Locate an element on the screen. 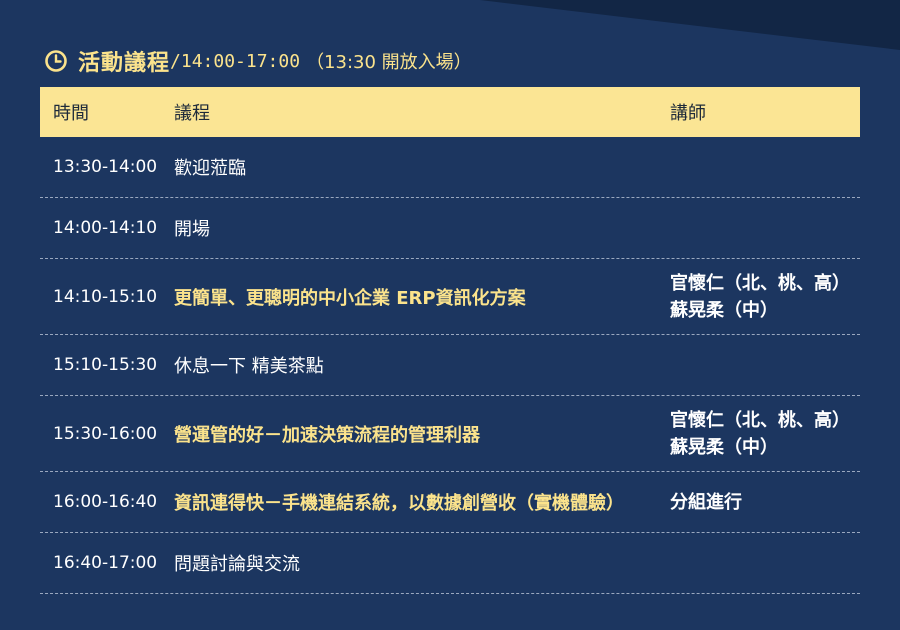  row-time: 16:00-16:40 is located at coordinates (105, 502).